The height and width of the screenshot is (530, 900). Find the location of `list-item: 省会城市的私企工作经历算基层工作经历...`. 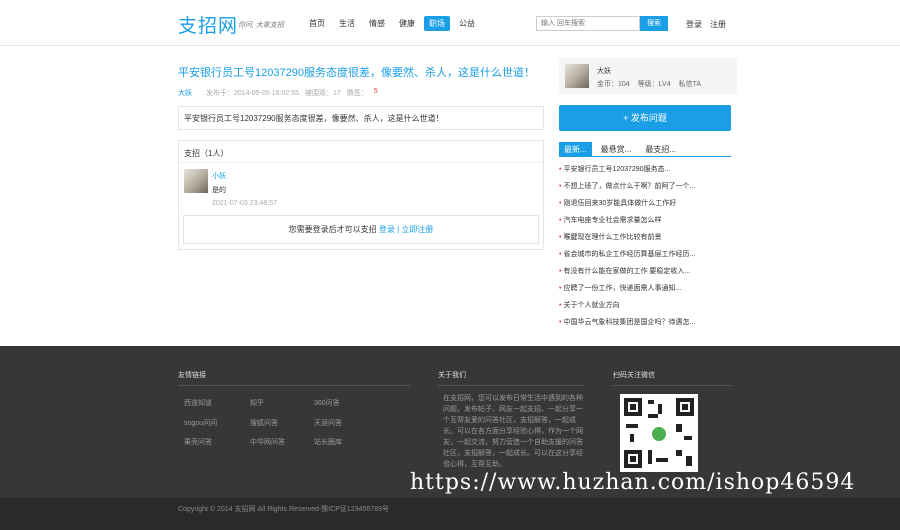

list-item: 省会城市的私企工作经历算基层工作经历... is located at coordinates (645, 257).